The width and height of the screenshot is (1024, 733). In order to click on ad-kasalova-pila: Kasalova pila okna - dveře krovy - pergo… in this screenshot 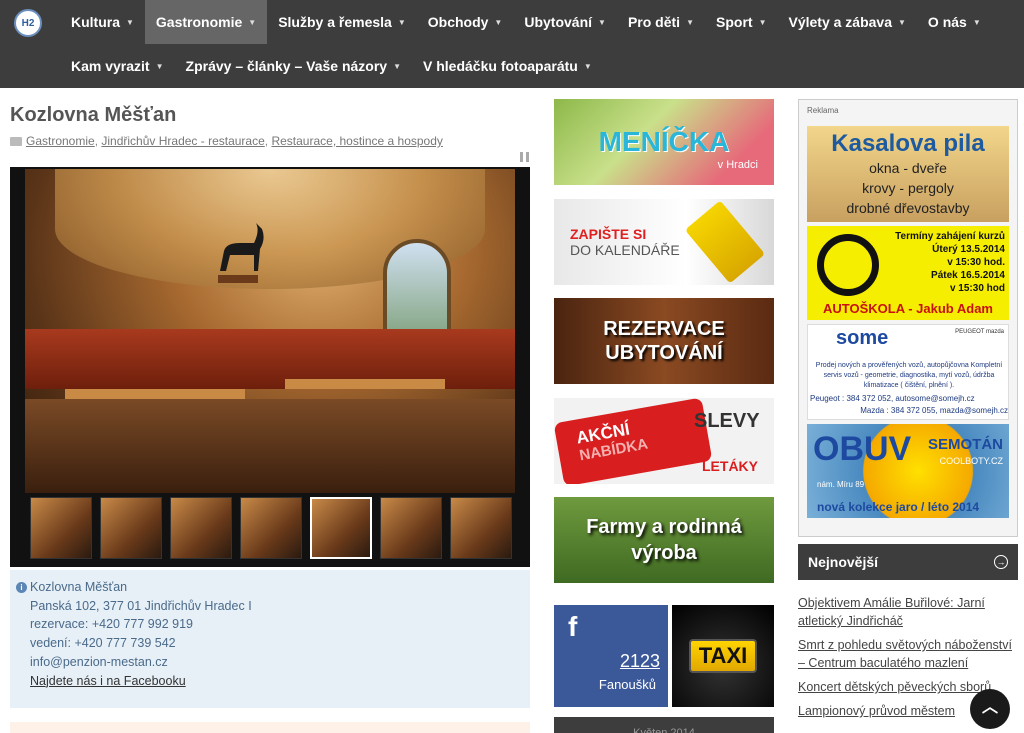, I will do `click(908, 174)`.